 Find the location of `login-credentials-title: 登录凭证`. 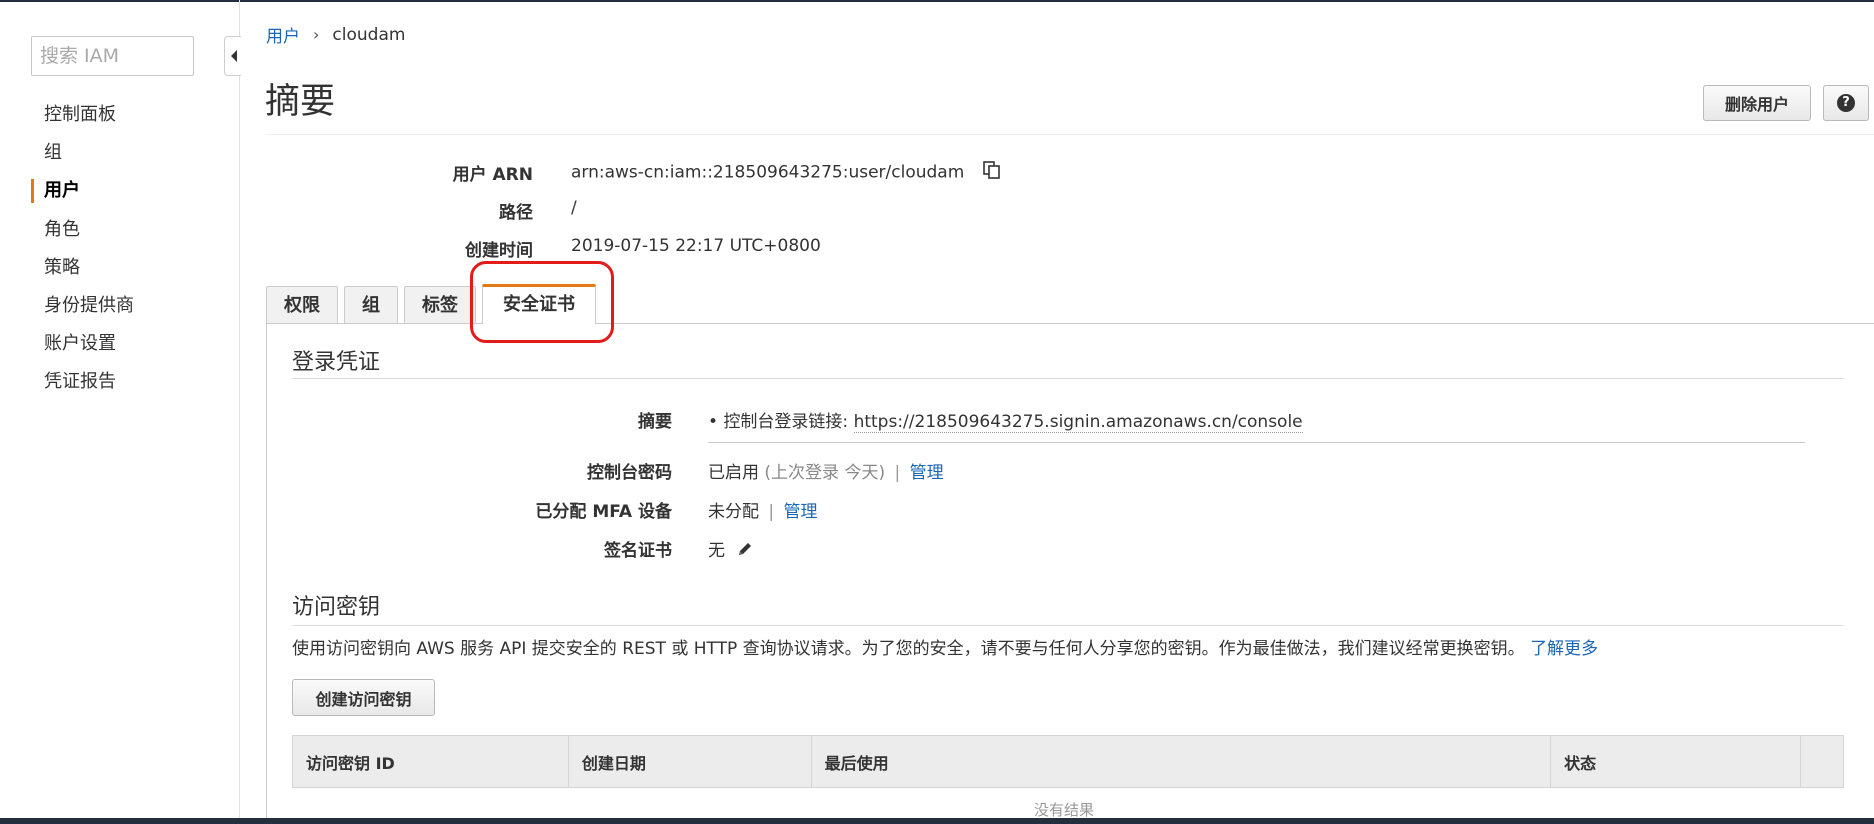

login-credentials-title: 登录凭证 is located at coordinates (336, 362).